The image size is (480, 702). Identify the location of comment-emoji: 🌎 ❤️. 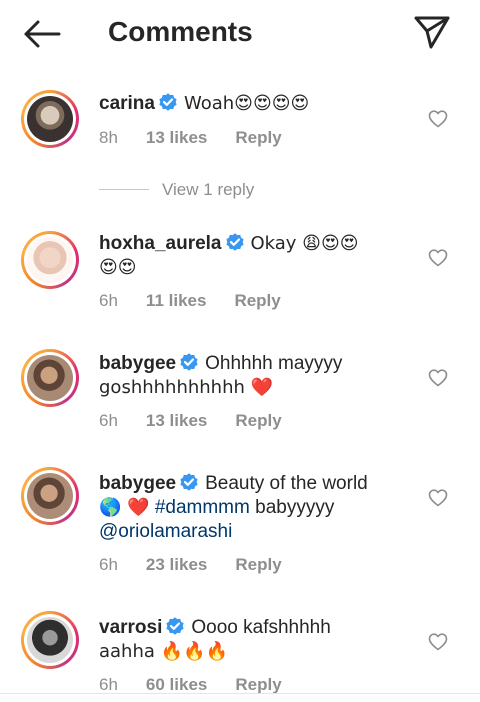
(124, 507).